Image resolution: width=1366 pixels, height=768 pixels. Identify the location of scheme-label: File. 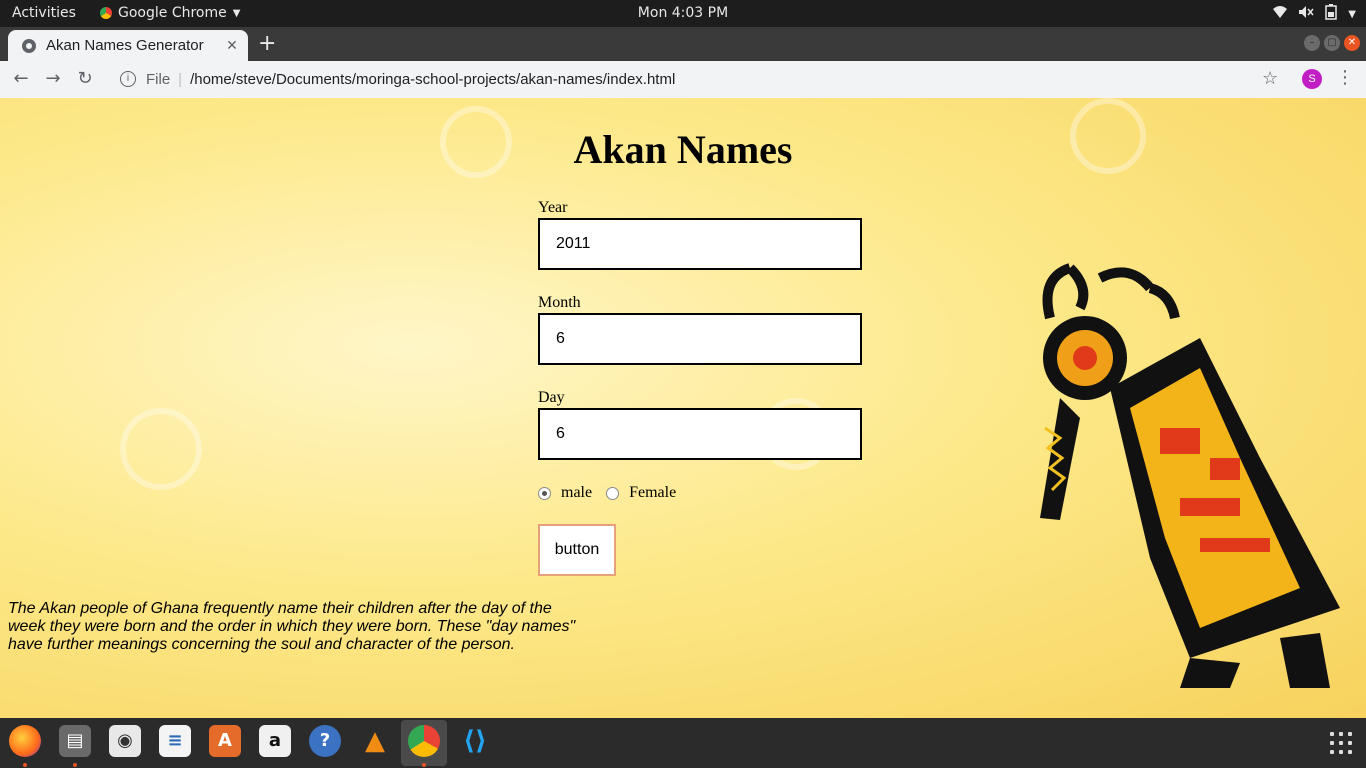
(158, 79).